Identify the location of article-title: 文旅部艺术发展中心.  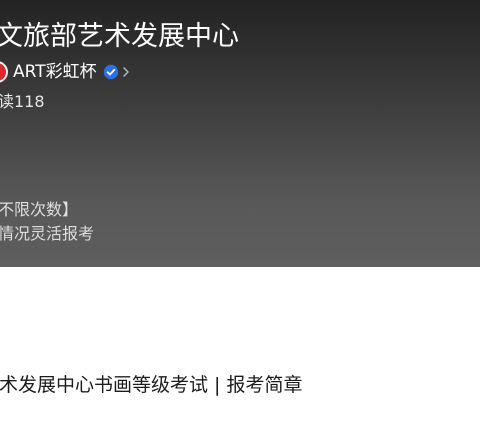
(119, 36).